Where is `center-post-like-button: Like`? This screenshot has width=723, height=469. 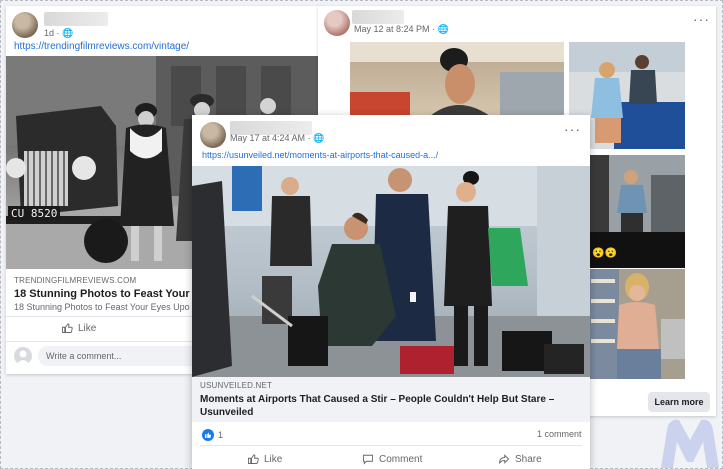
center-post-like-button: Like is located at coordinates (264, 459).